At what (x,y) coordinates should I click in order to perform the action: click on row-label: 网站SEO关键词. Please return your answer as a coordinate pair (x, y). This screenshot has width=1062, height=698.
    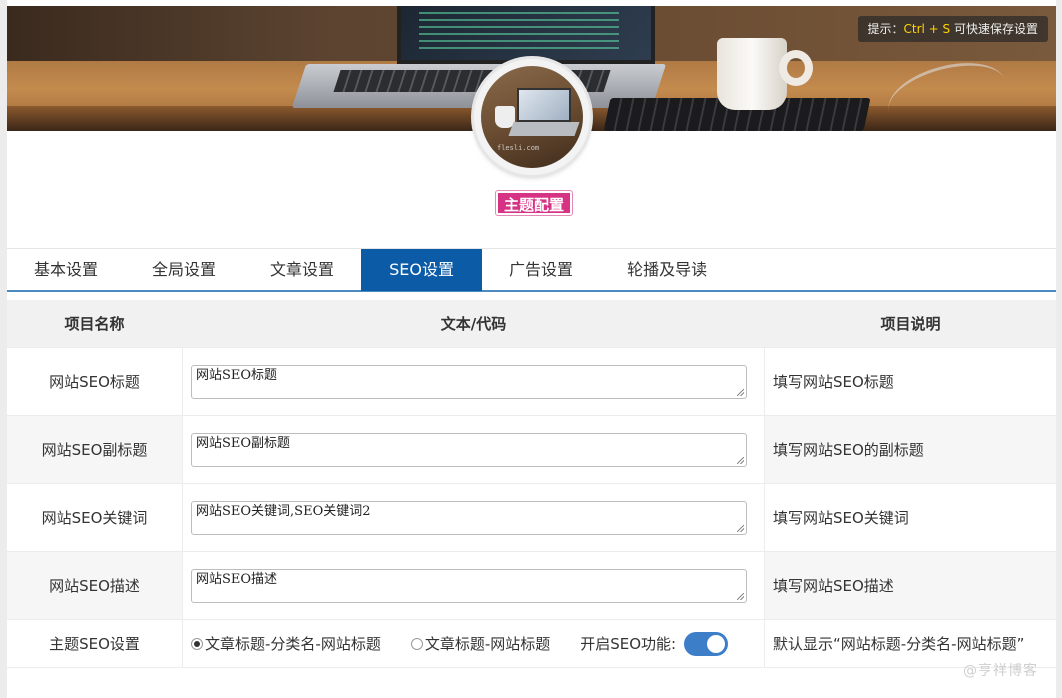
    Looking at the image, I should click on (94, 518).